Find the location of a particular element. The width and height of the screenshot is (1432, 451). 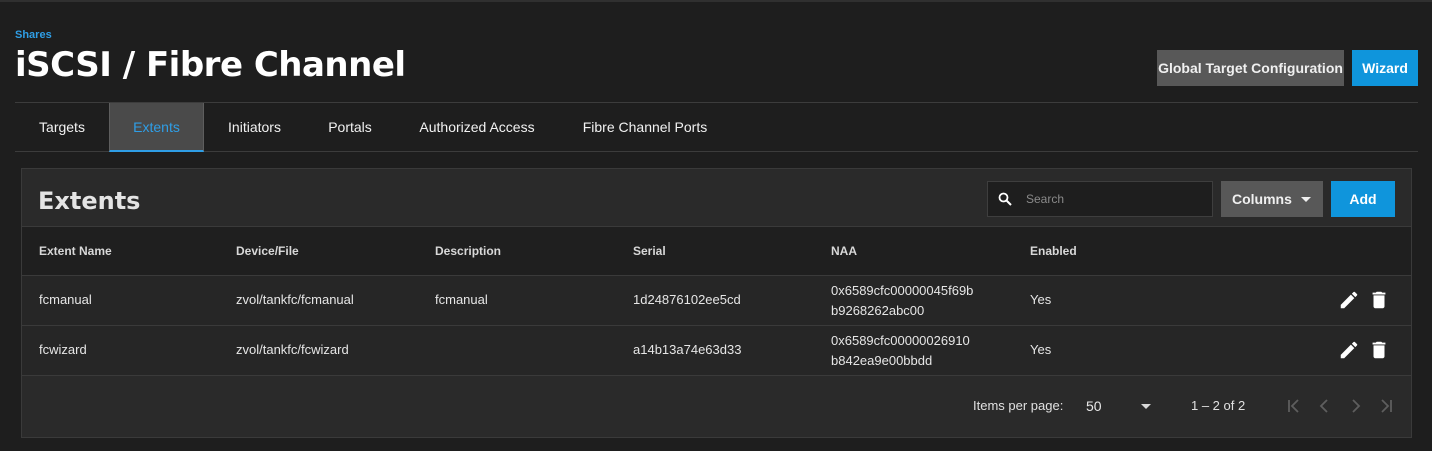

columns-button: Columns is located at coordinates (1272, 199).